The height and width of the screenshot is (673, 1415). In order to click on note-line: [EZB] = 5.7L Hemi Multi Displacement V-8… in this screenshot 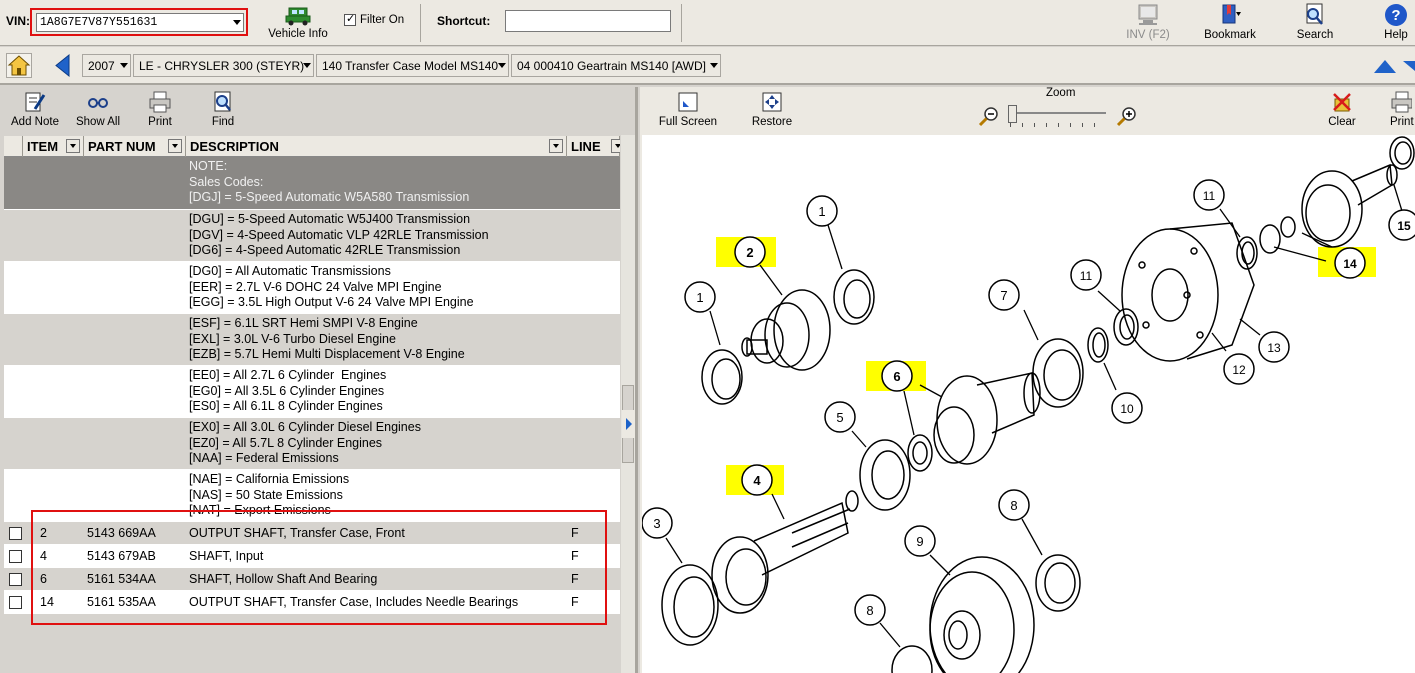, I will do `click(327, 354)`.